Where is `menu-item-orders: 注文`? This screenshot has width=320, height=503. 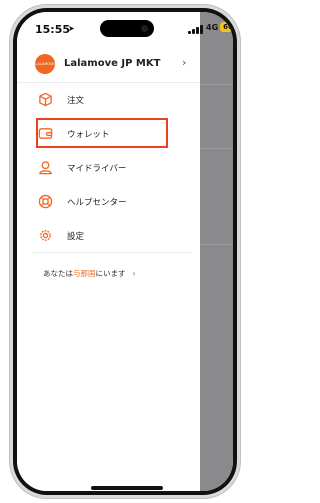
menu-item-orders: 注文 is located at coordinates (112, 100).